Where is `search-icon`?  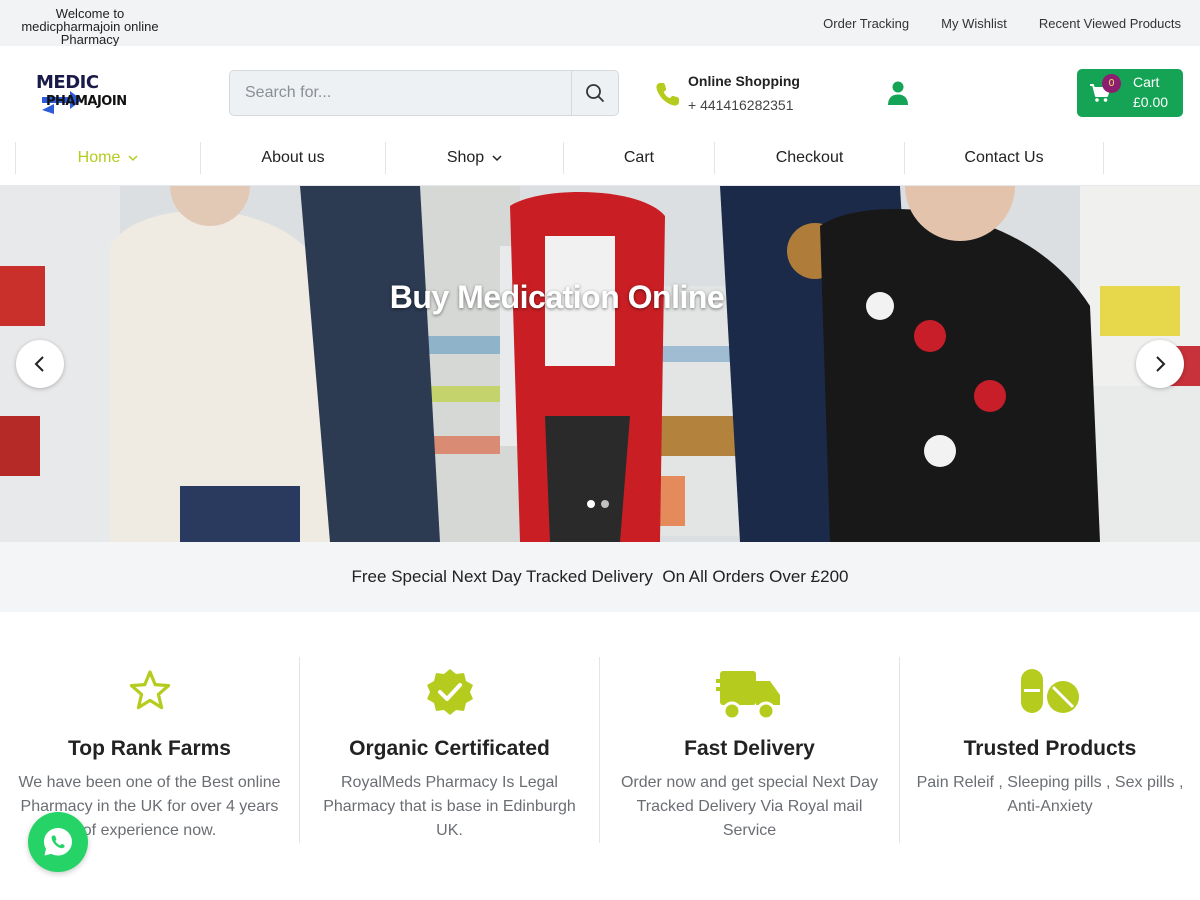 search-icon is located at coordinates (595, 93).